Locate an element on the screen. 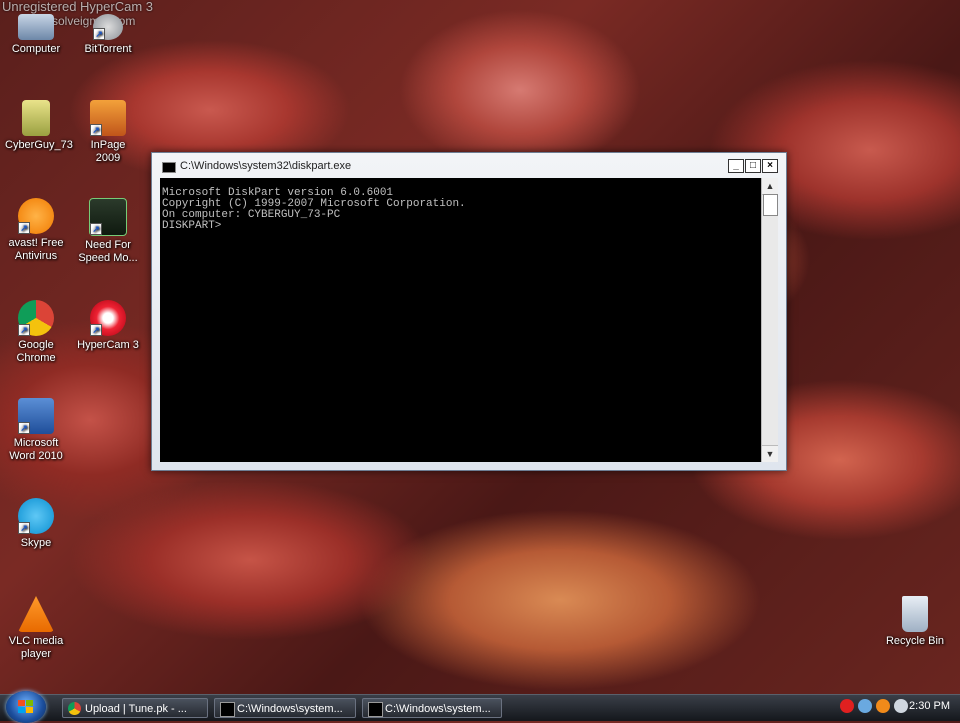  hypercam-icon: ↗ is located at coordinates (108, 318).